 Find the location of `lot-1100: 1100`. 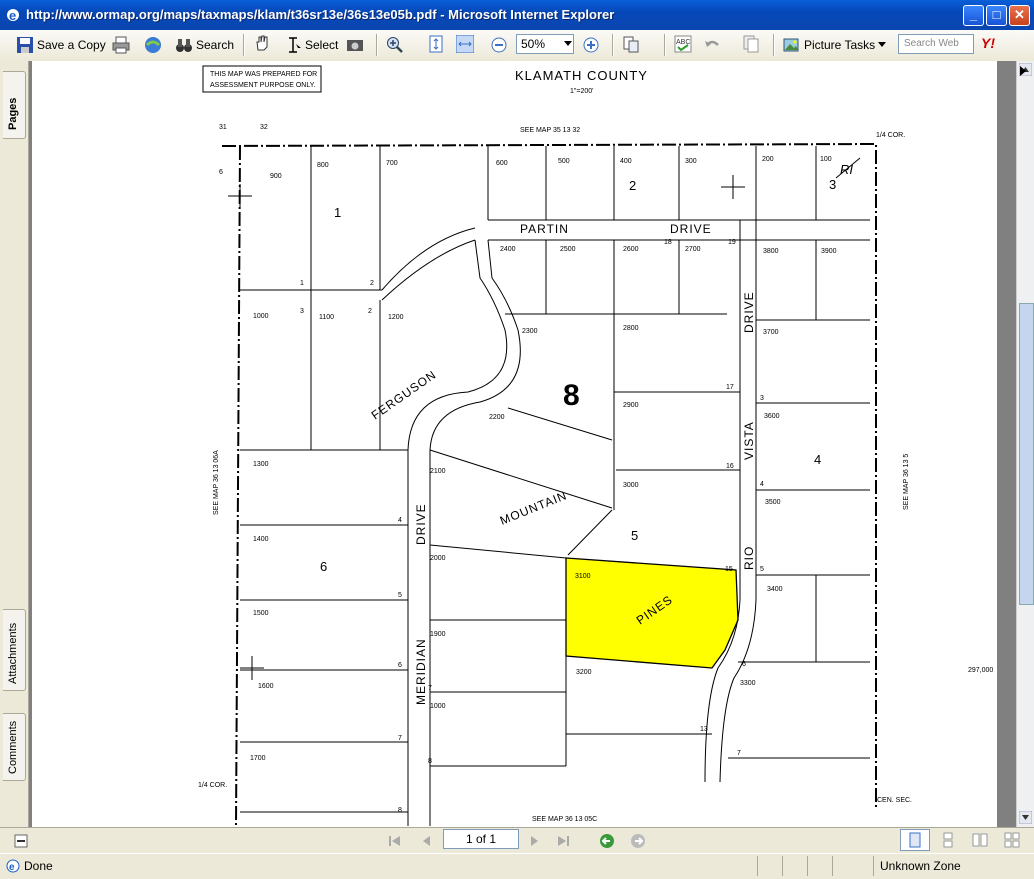

lot-1100: 1100 is located at coordinates (326, 317).